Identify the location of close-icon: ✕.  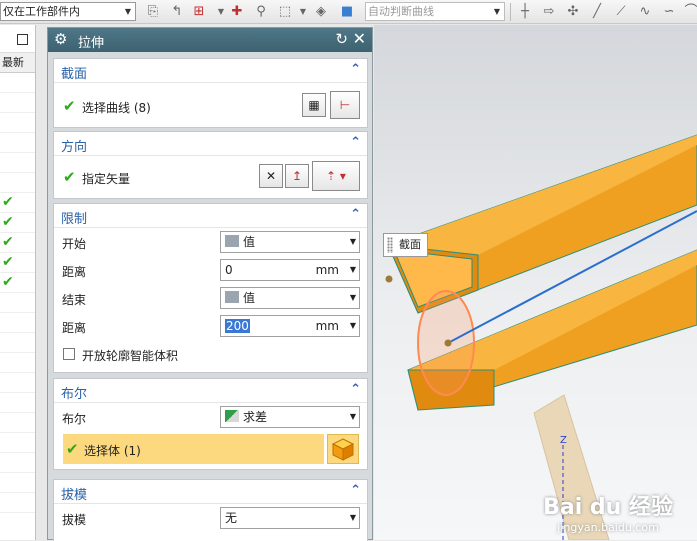
(359, 38).